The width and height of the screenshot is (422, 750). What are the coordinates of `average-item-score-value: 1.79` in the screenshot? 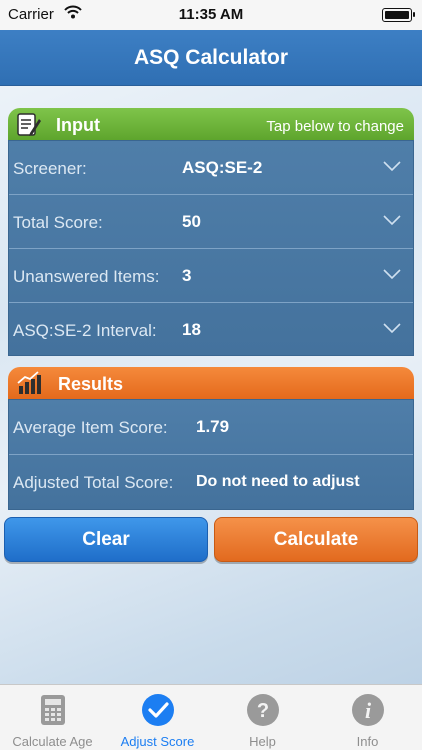 It's located at (213, 426).